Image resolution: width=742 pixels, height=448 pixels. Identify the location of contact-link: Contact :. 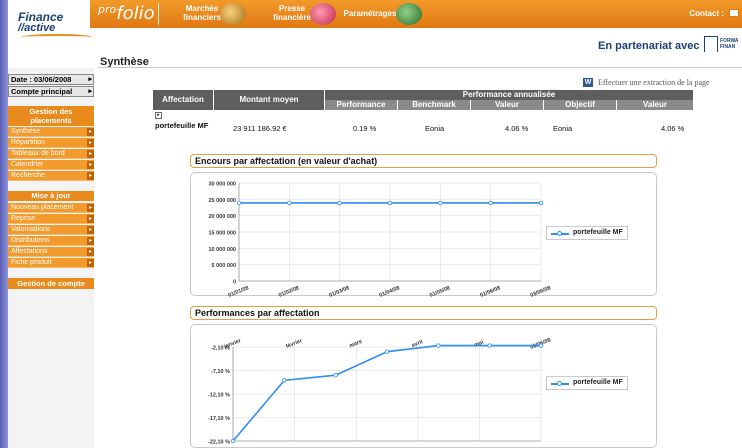
(706, 13).